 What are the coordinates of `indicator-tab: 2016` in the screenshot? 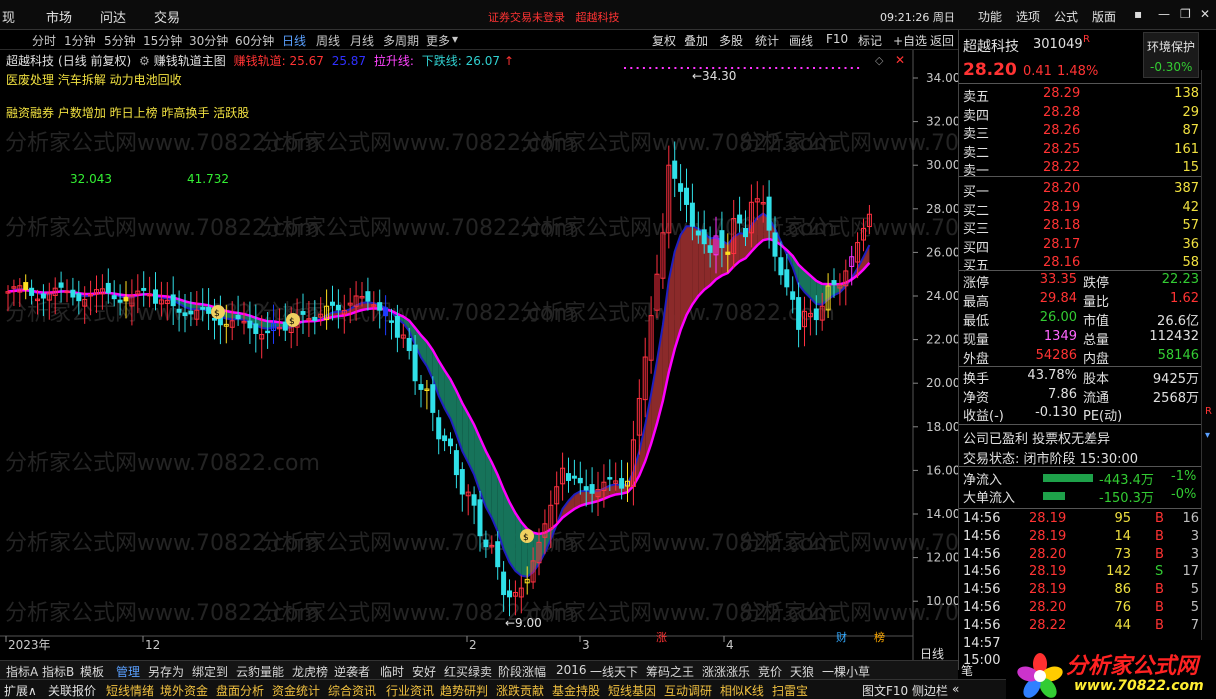 It's located at (571, 670).